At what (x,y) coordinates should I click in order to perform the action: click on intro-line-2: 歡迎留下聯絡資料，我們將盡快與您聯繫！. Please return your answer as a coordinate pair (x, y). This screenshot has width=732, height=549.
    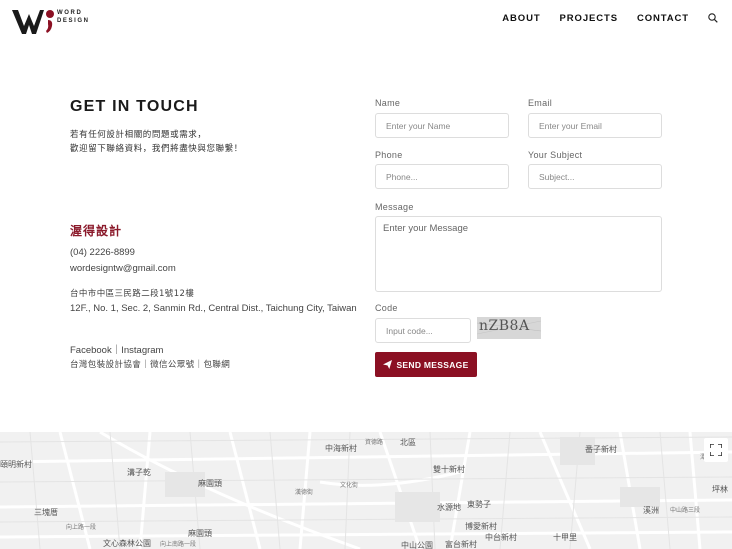
    Looking at the image, I should click on (156, 149).